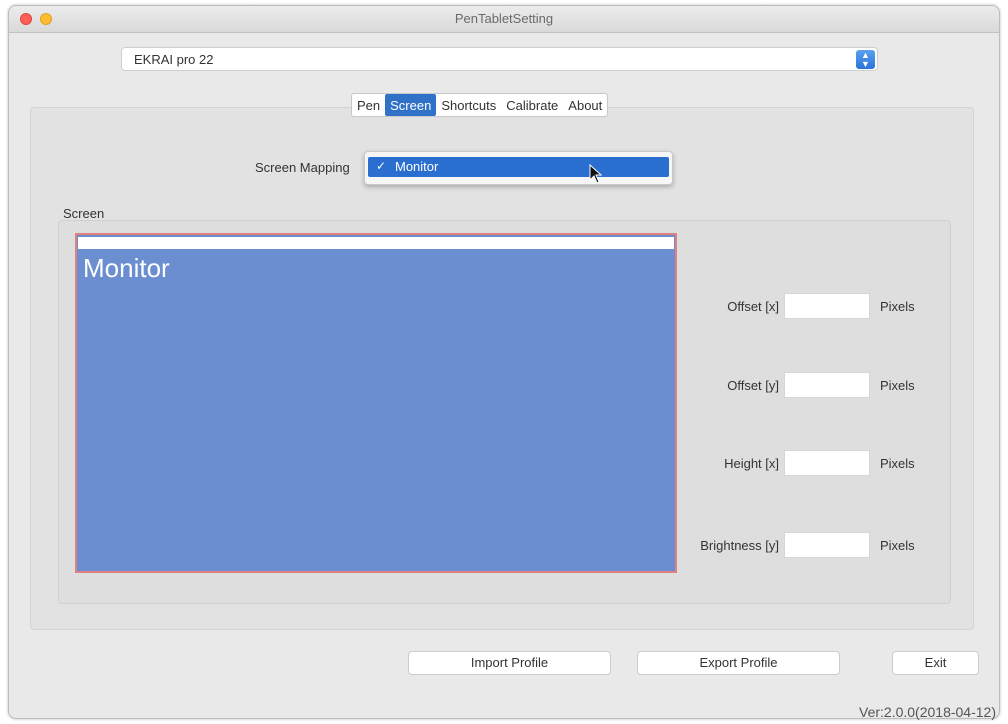 This screenshot has height=724, width=1008. What do you see at coordinates (827, 463) in the screenshot?
I see `height-x-input` at bounding box center [827, 463].